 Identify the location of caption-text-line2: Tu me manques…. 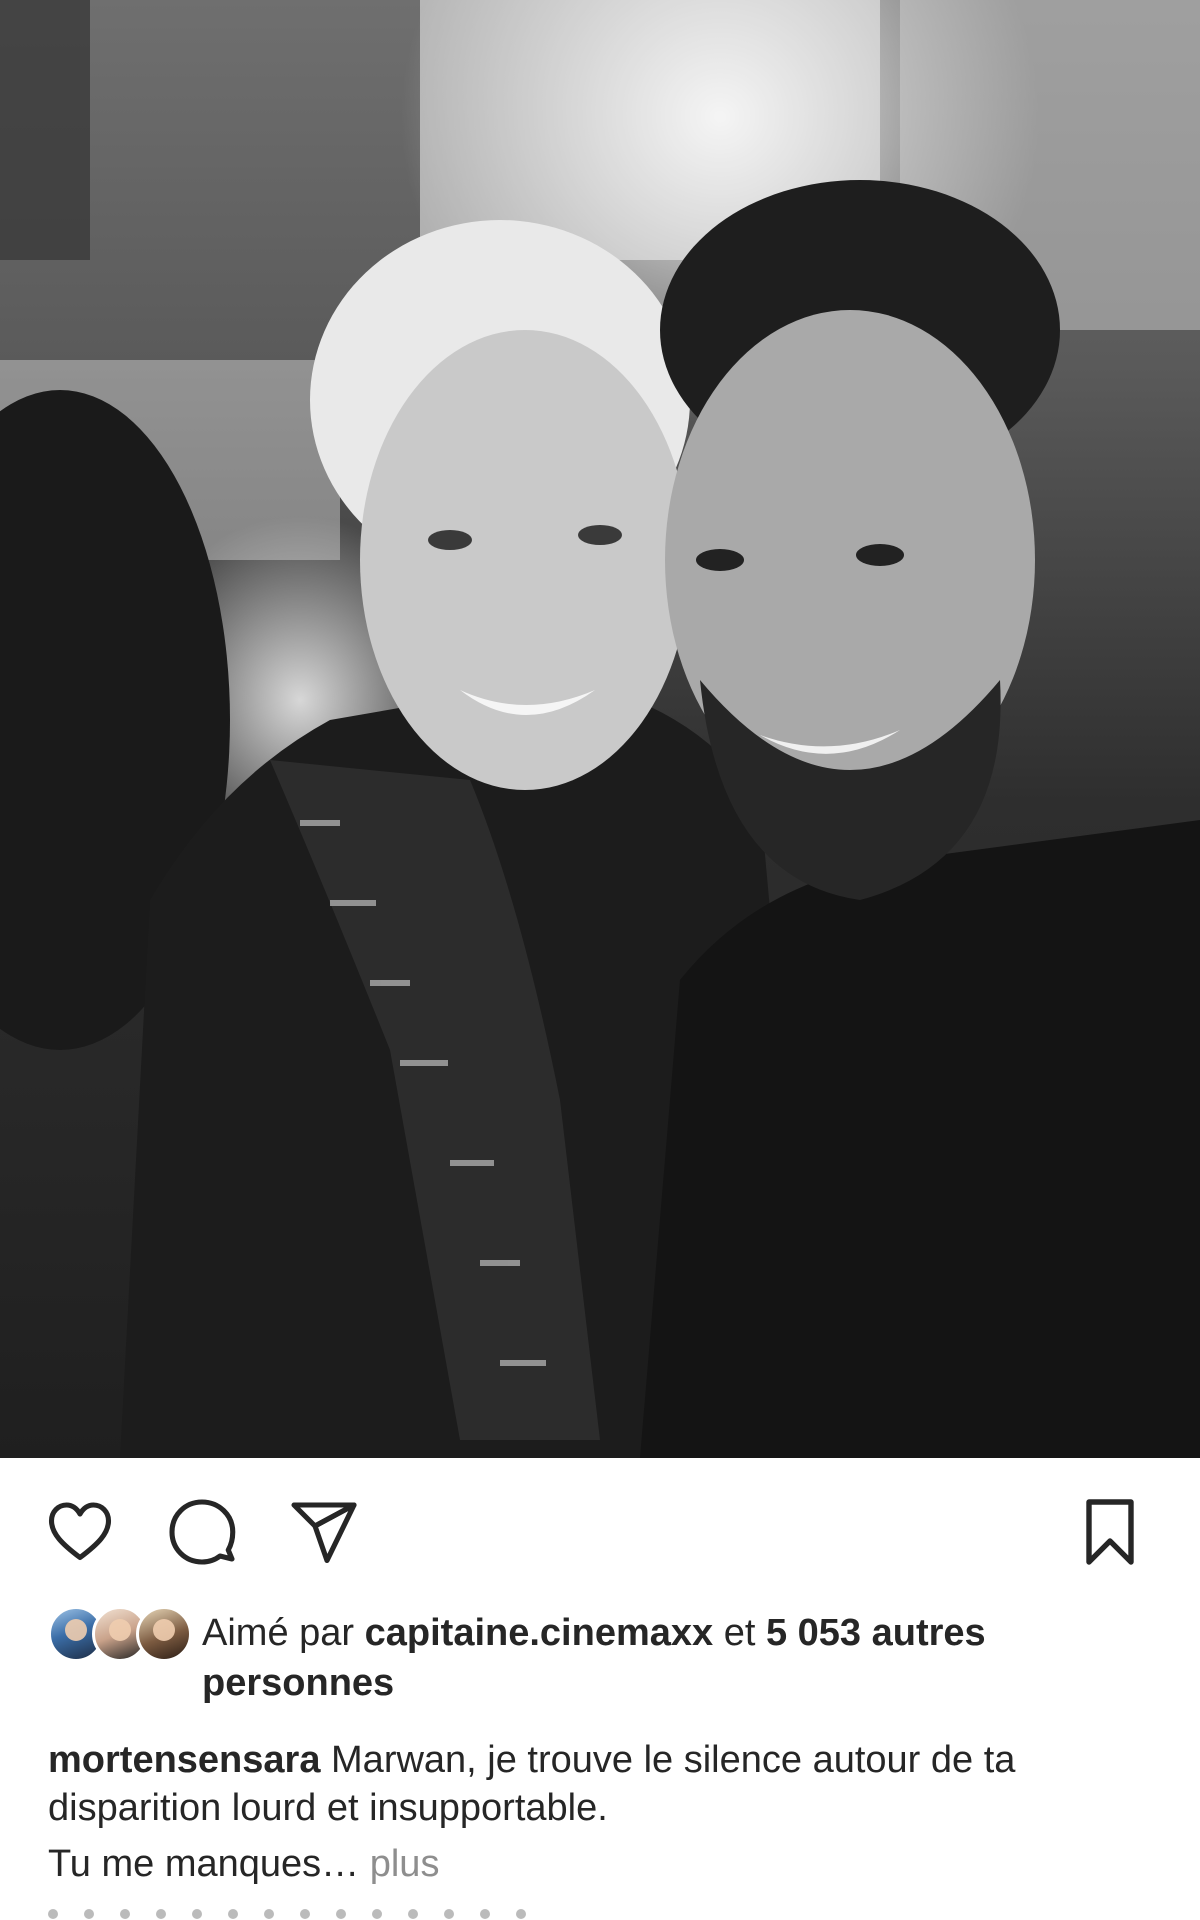
(204, 1864).